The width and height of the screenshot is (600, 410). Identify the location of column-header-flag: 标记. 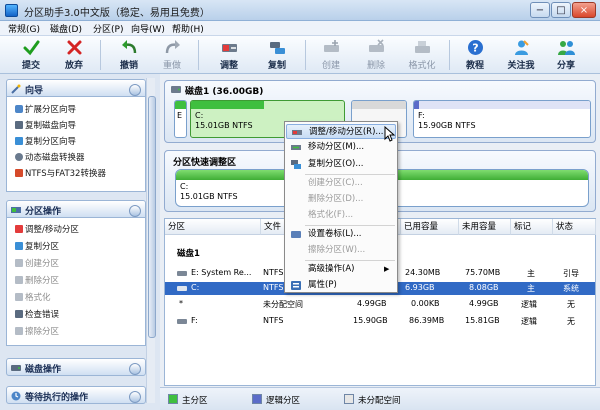
(532, 227).